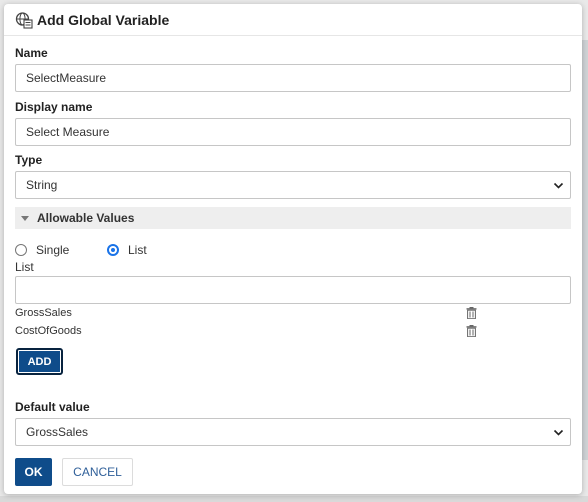  Describe the element at coordinates (43, 313) in the screenshot. I see `list-item-label: GrossSales` at that location.